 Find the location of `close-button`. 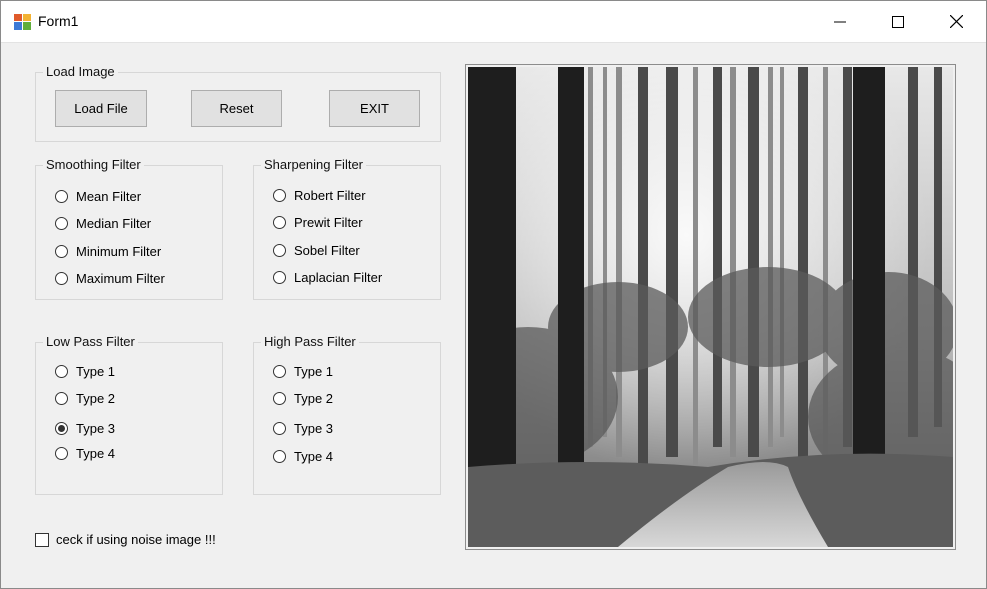

close-button is located at coordinates (956, 21).